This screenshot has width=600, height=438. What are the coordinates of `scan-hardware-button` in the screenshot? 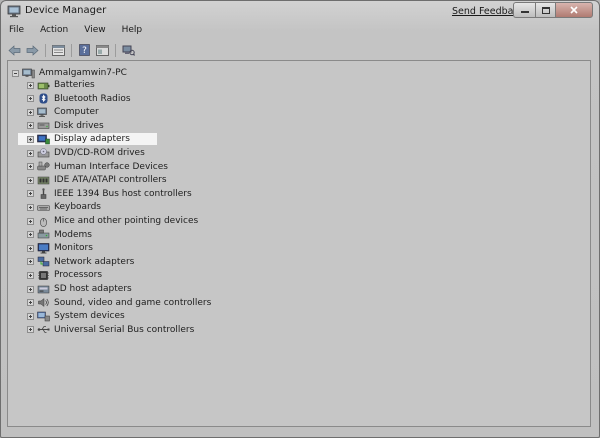 It's located at (128, 50).